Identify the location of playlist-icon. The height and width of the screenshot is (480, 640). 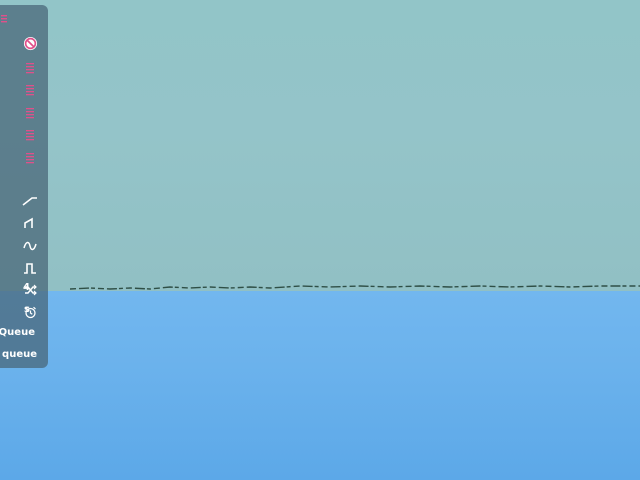
(7, 19).